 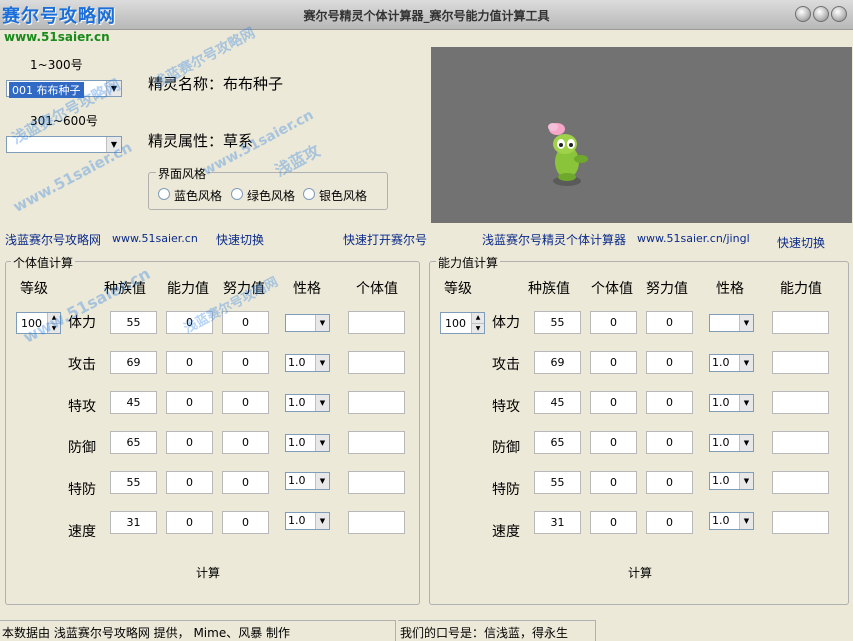 I want to click on spirit-sprite, so click(x=568, y=154).